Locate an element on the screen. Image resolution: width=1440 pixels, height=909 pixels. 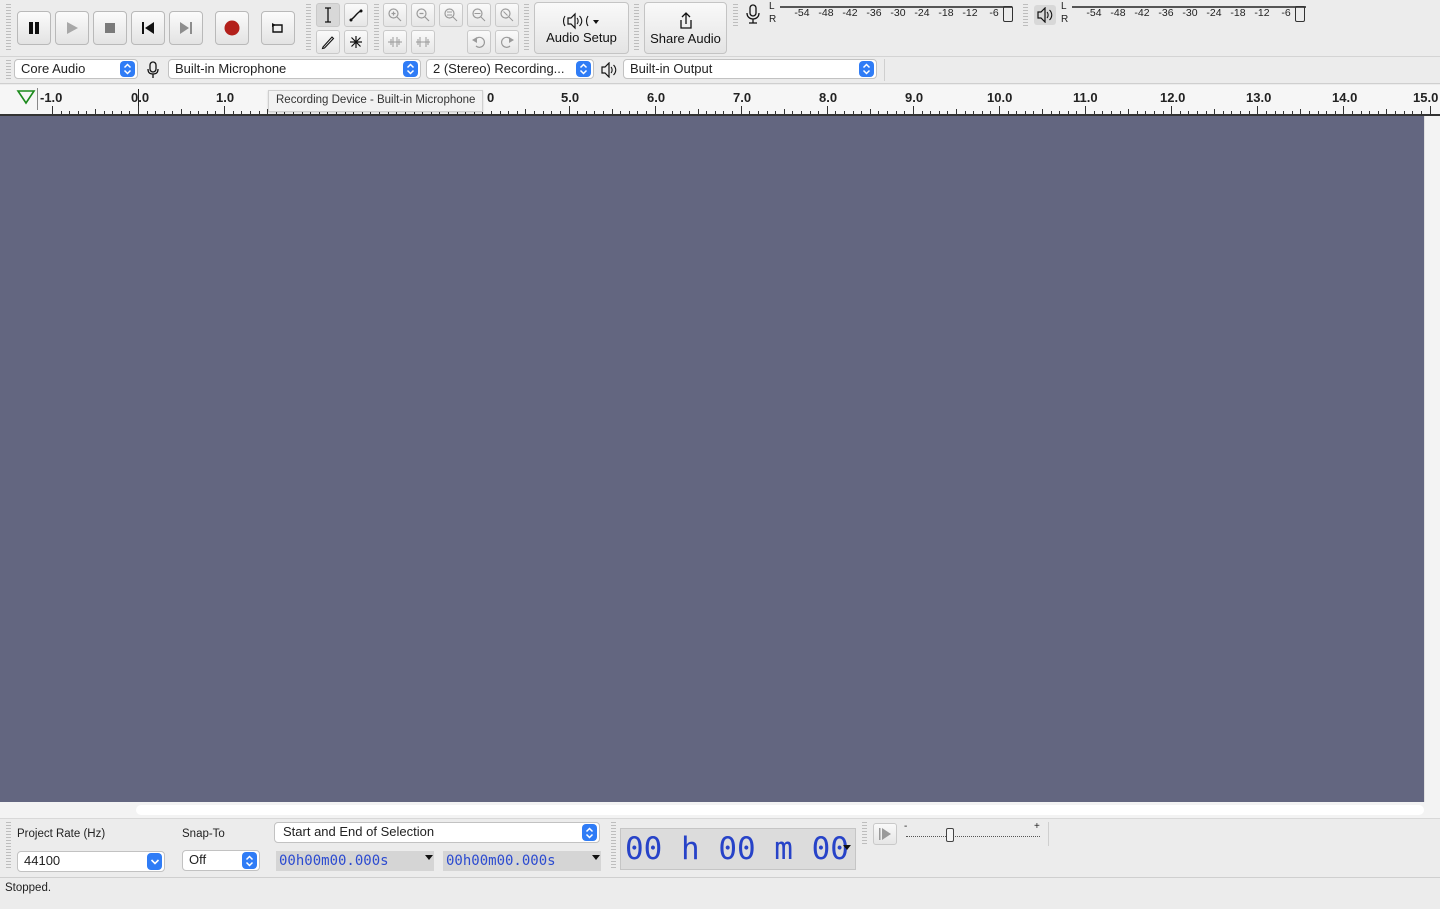
stop-button is located at coordinates (110, 28).